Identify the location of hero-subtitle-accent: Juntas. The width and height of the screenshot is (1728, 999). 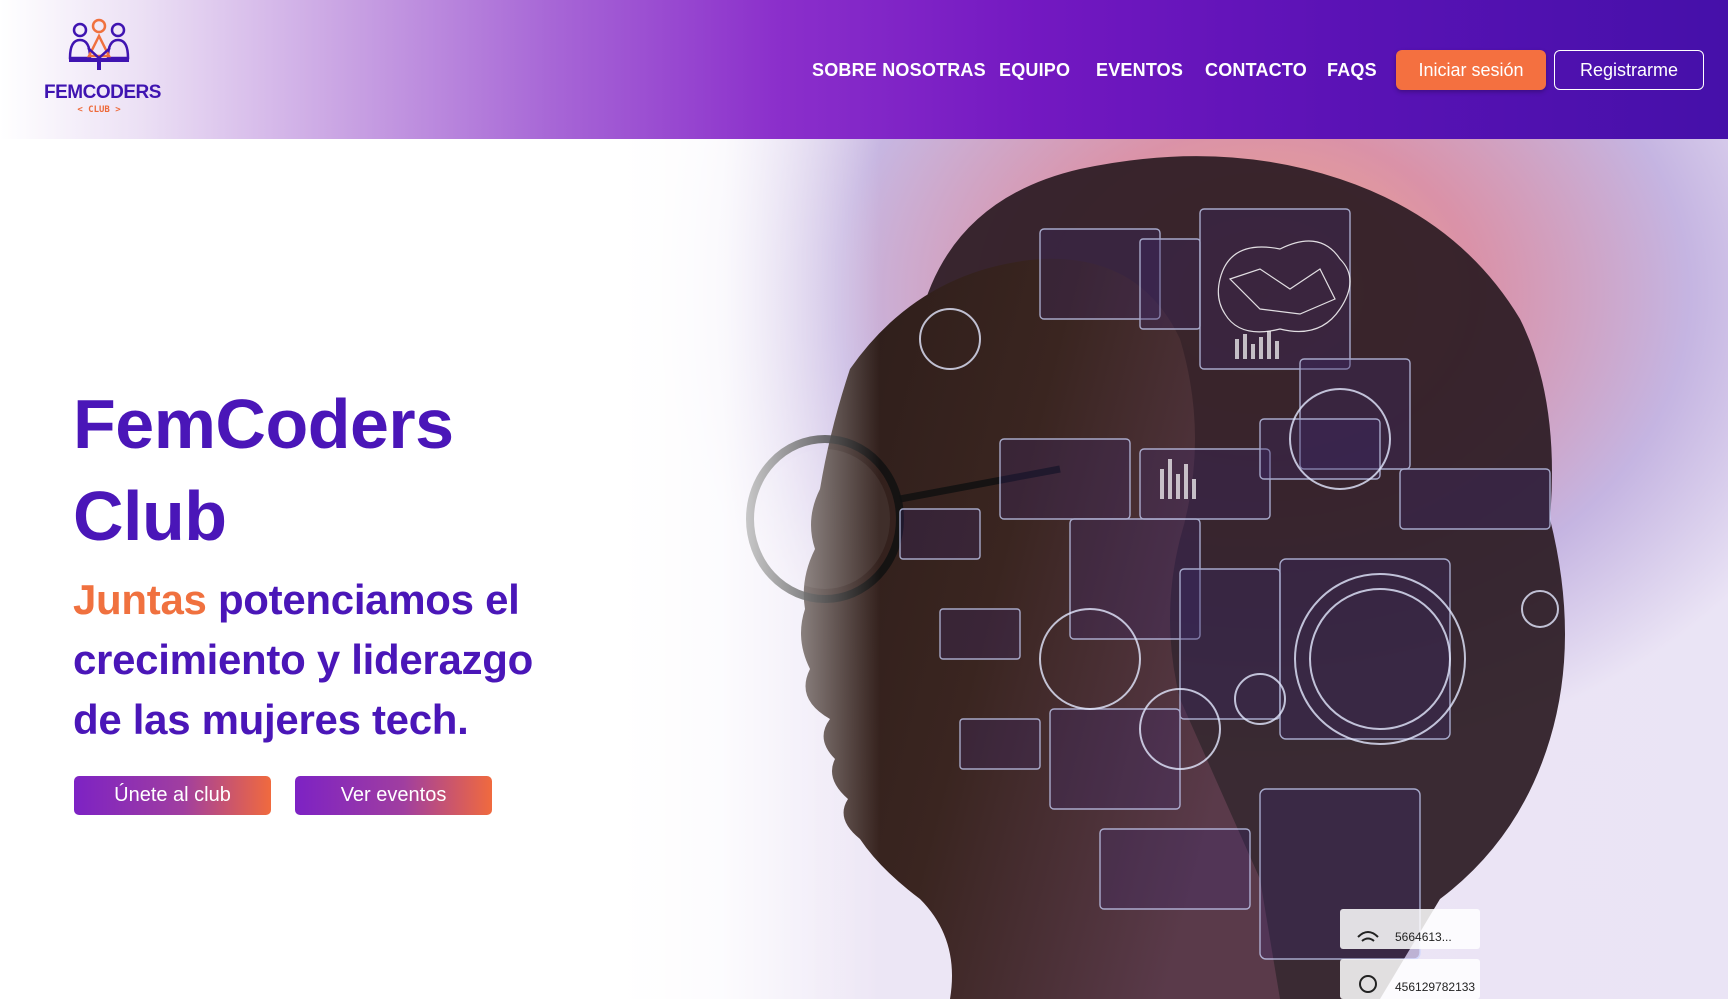
(140, 599).